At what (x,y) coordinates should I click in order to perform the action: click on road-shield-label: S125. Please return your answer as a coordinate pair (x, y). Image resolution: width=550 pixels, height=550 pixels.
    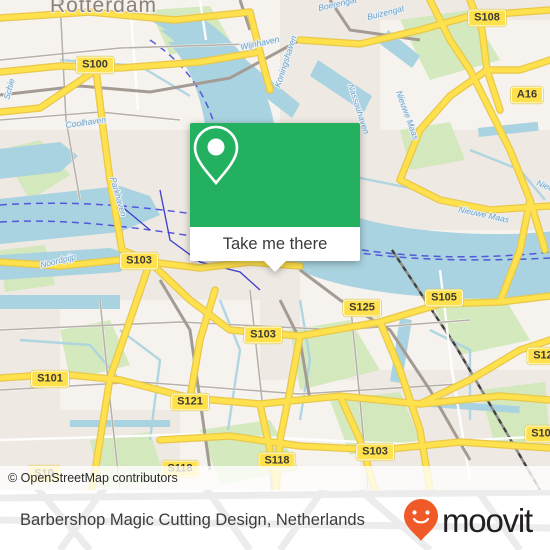
    Looking at the image, I should click on (362, 308).